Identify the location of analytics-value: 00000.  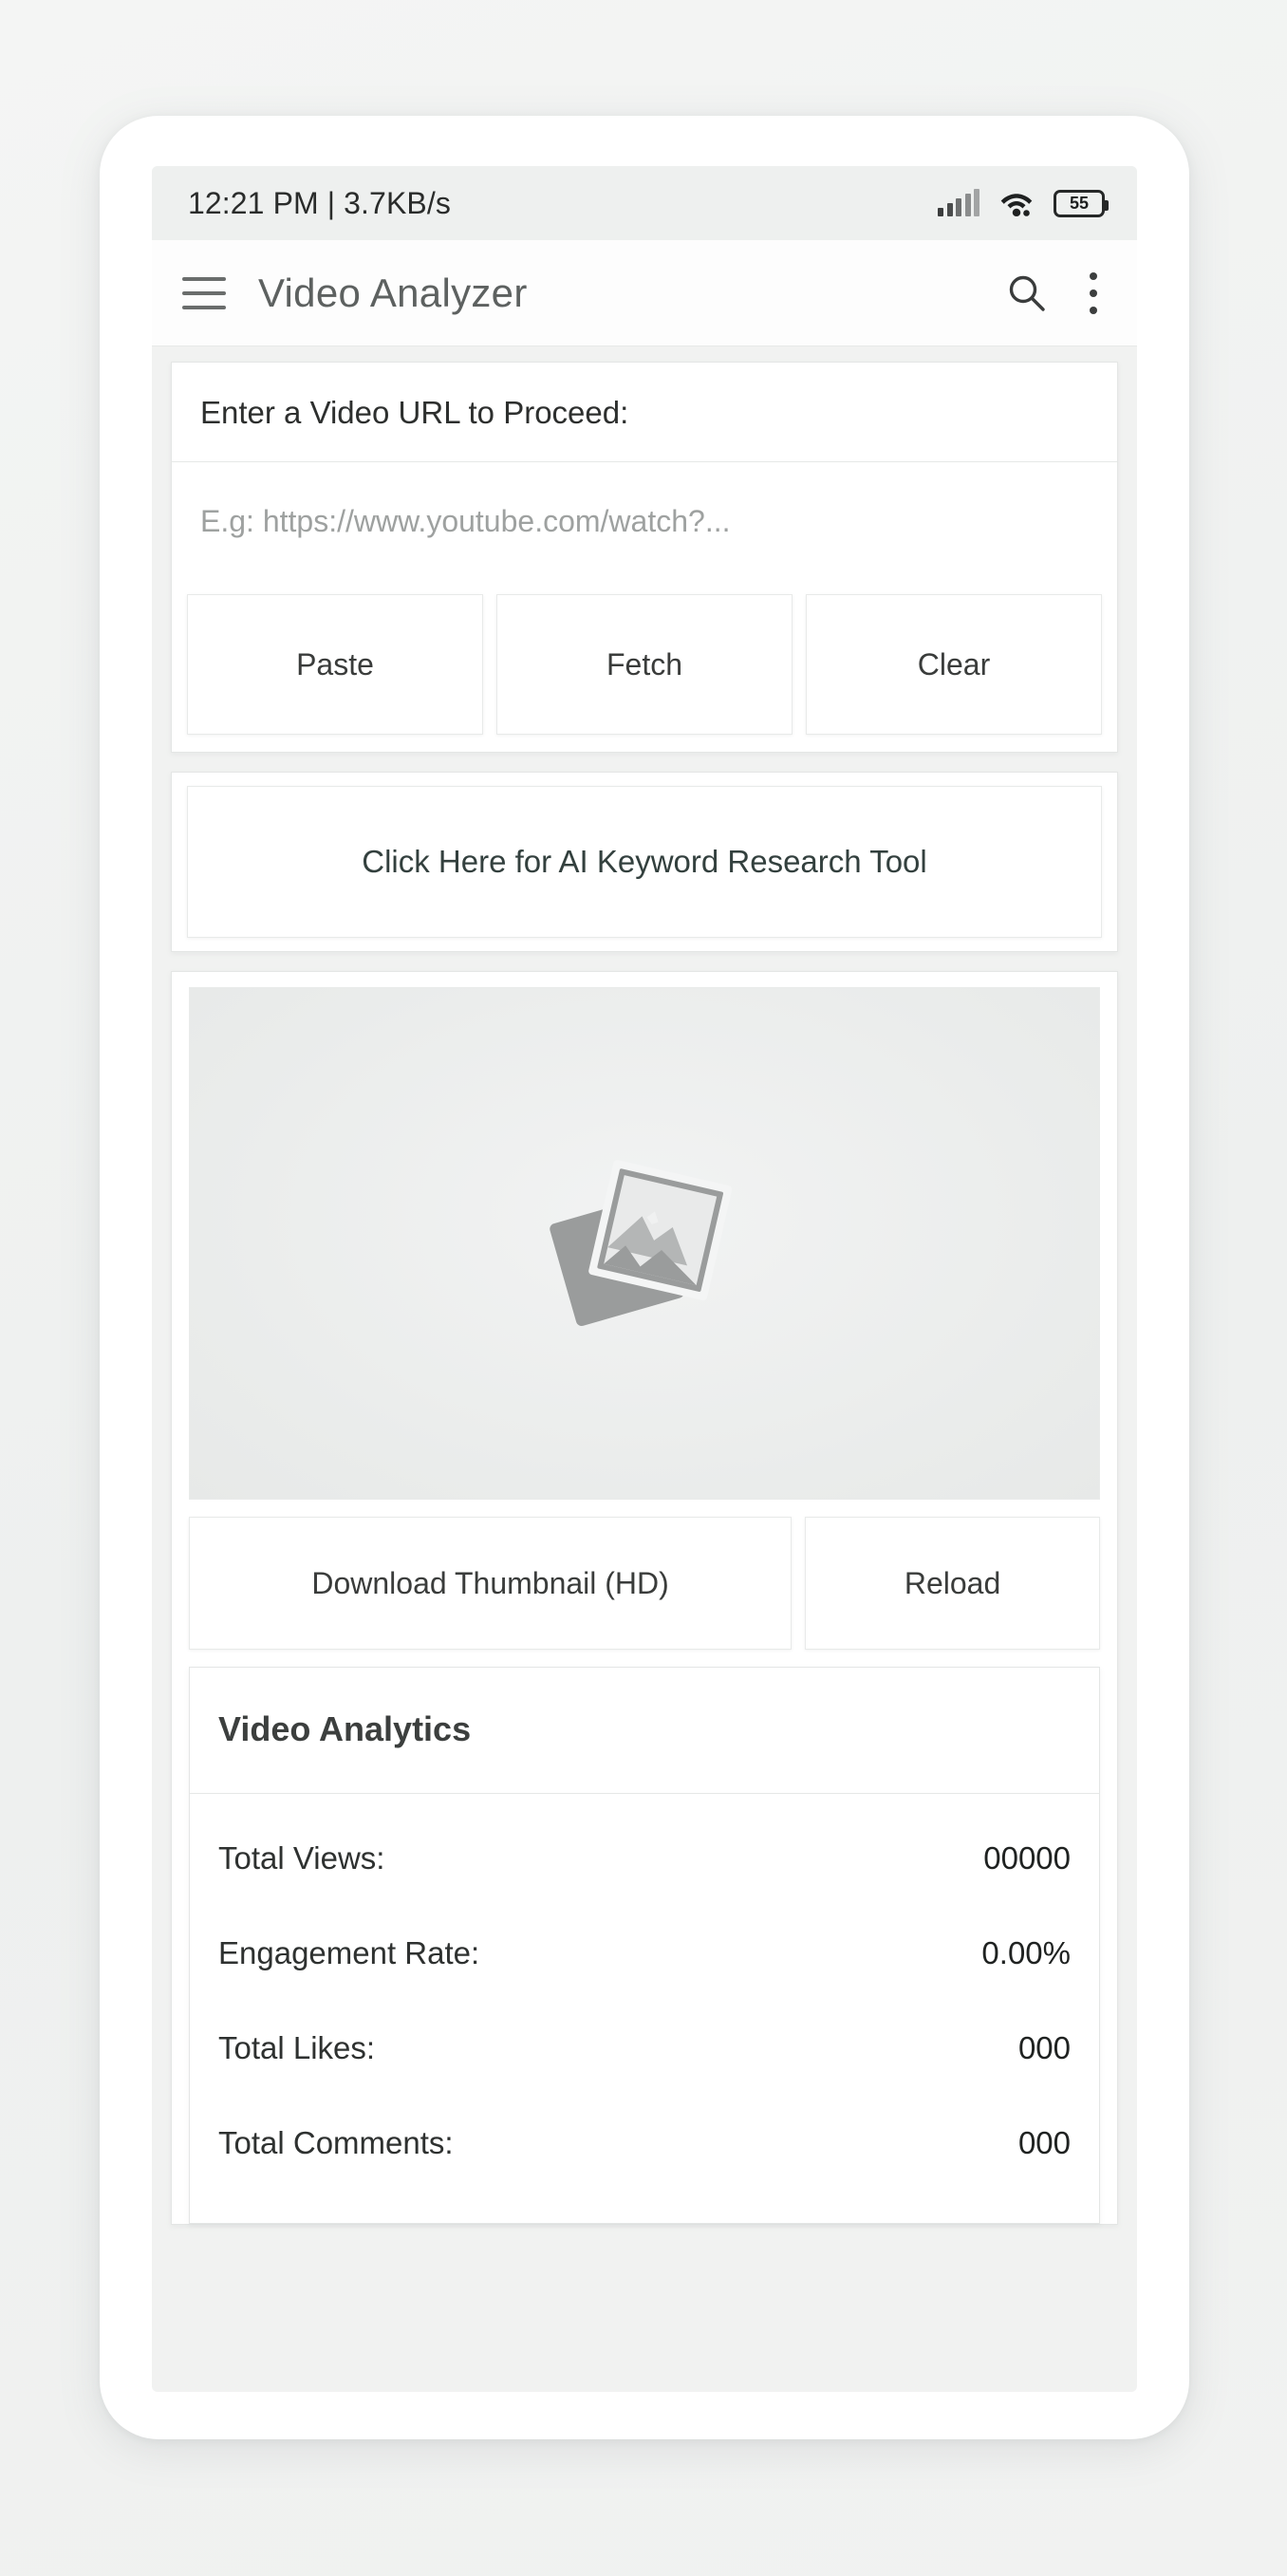
(1027, 1858).